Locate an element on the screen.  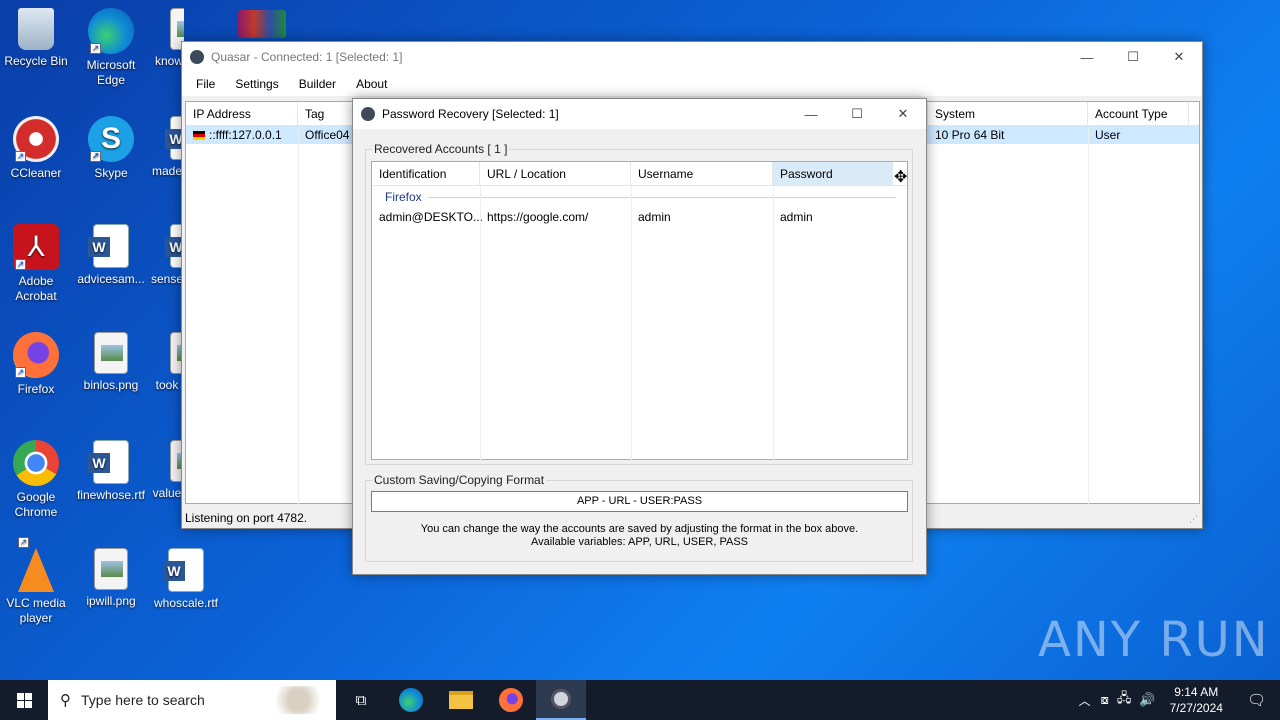
col-ip-address: IP Address is located at coordinates (242, 113).